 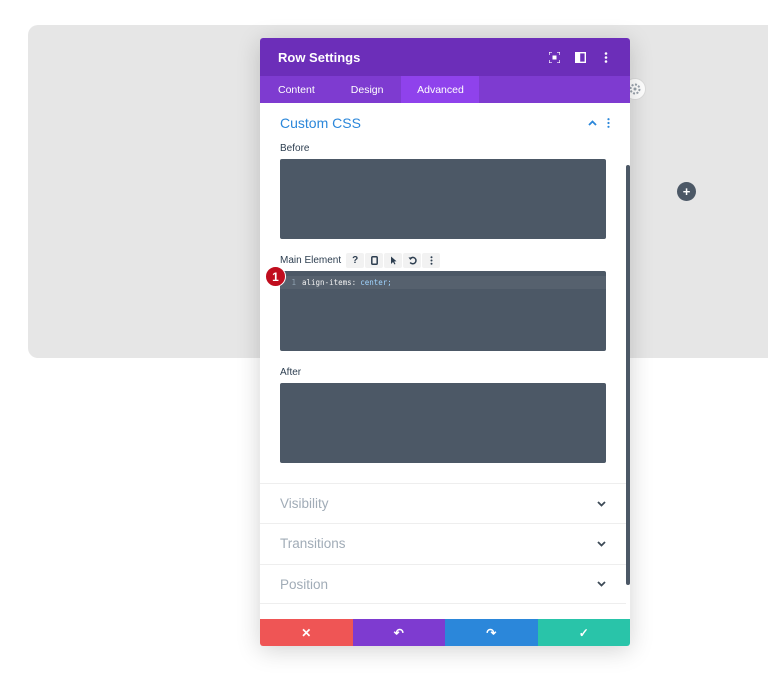 I want to click on css-colon: :, so click(x=354, y=282).